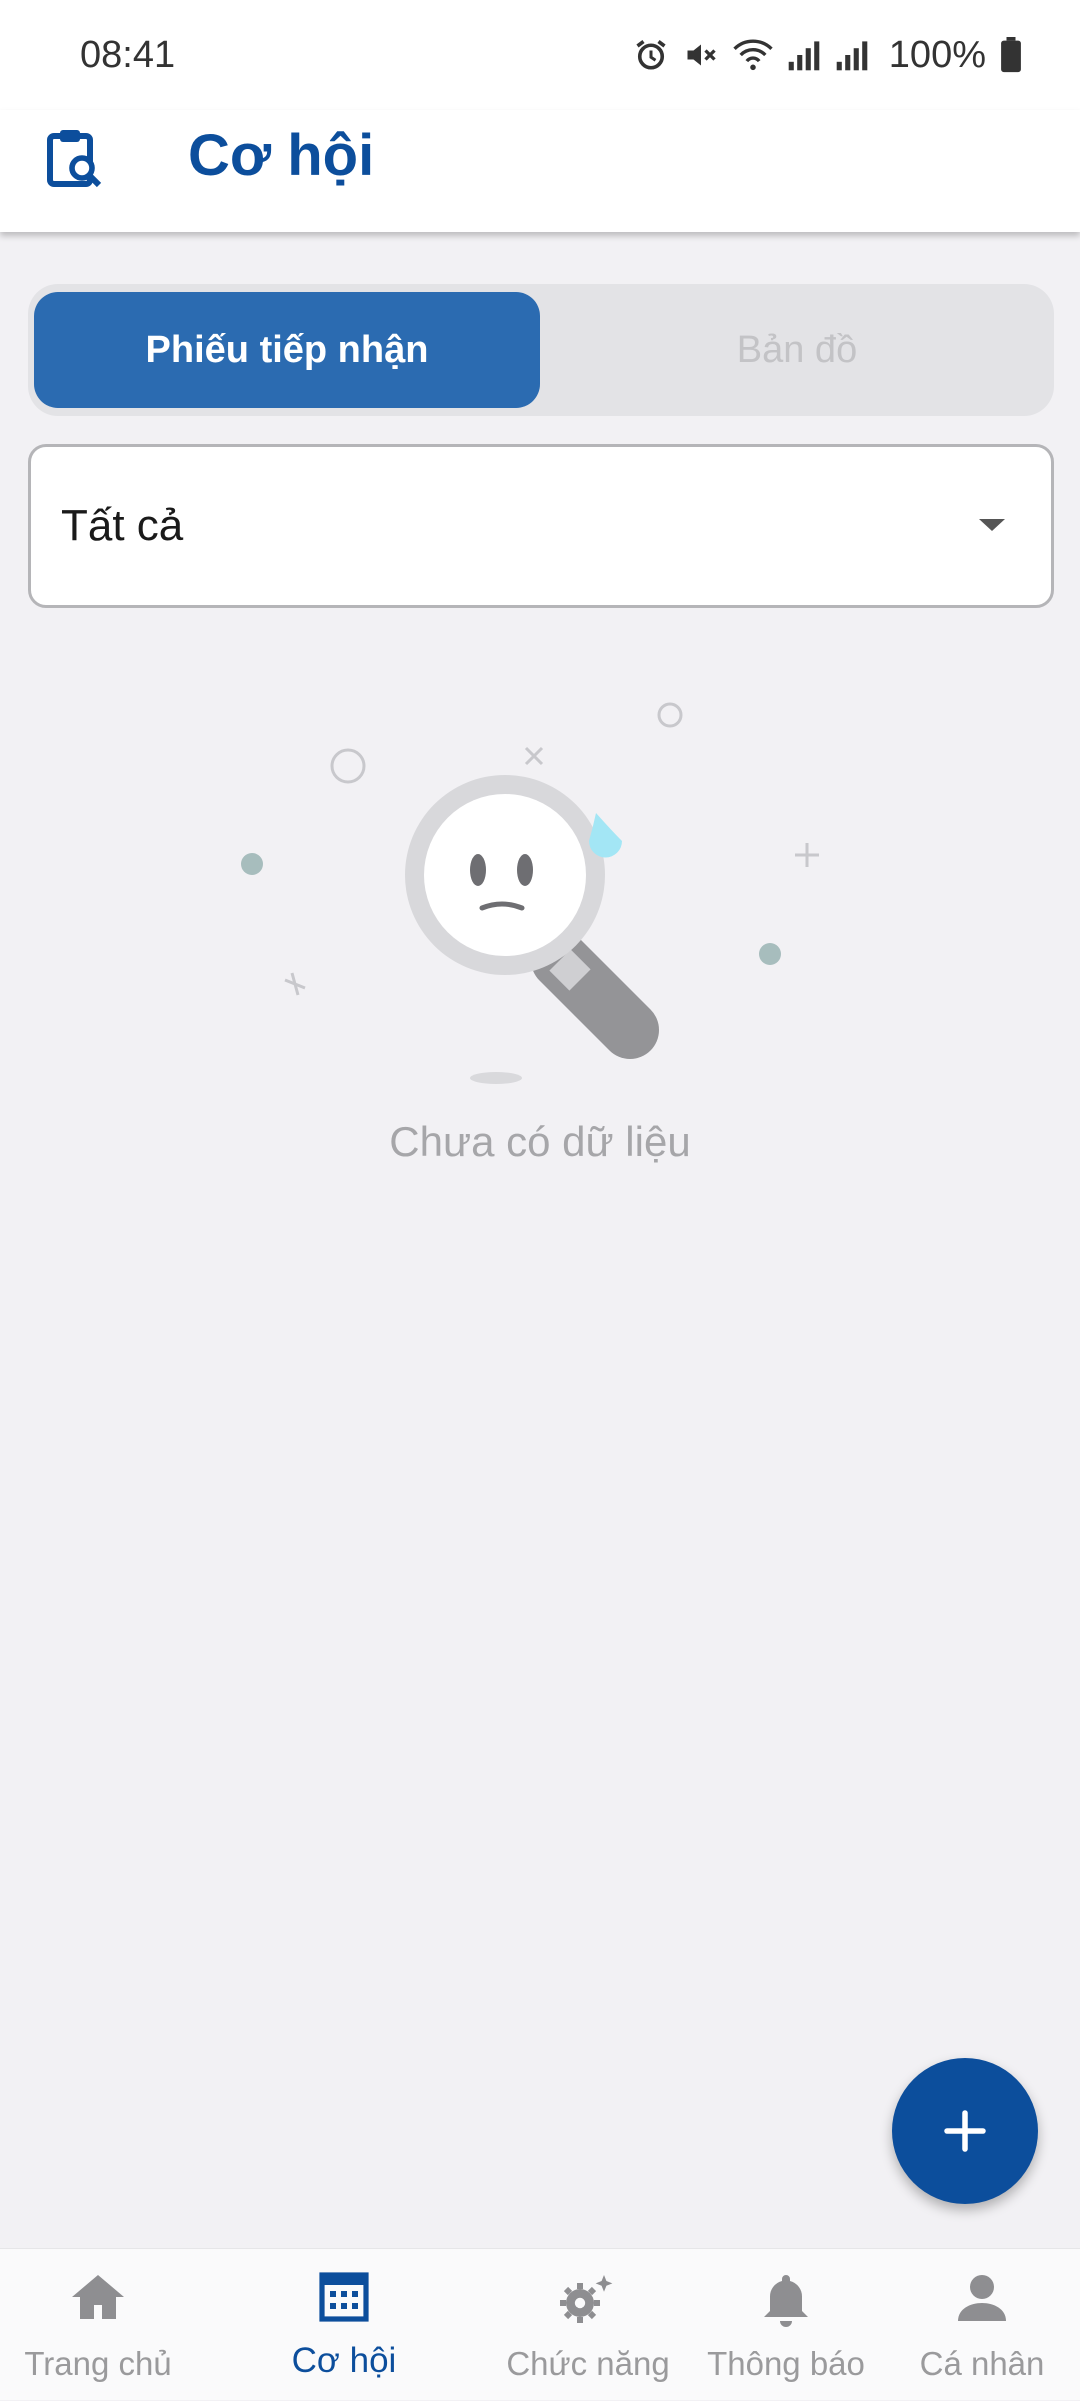 This screenshot has width=1080, height=2401. I want to click on grid-calendar-icon, so click(344, 2297).